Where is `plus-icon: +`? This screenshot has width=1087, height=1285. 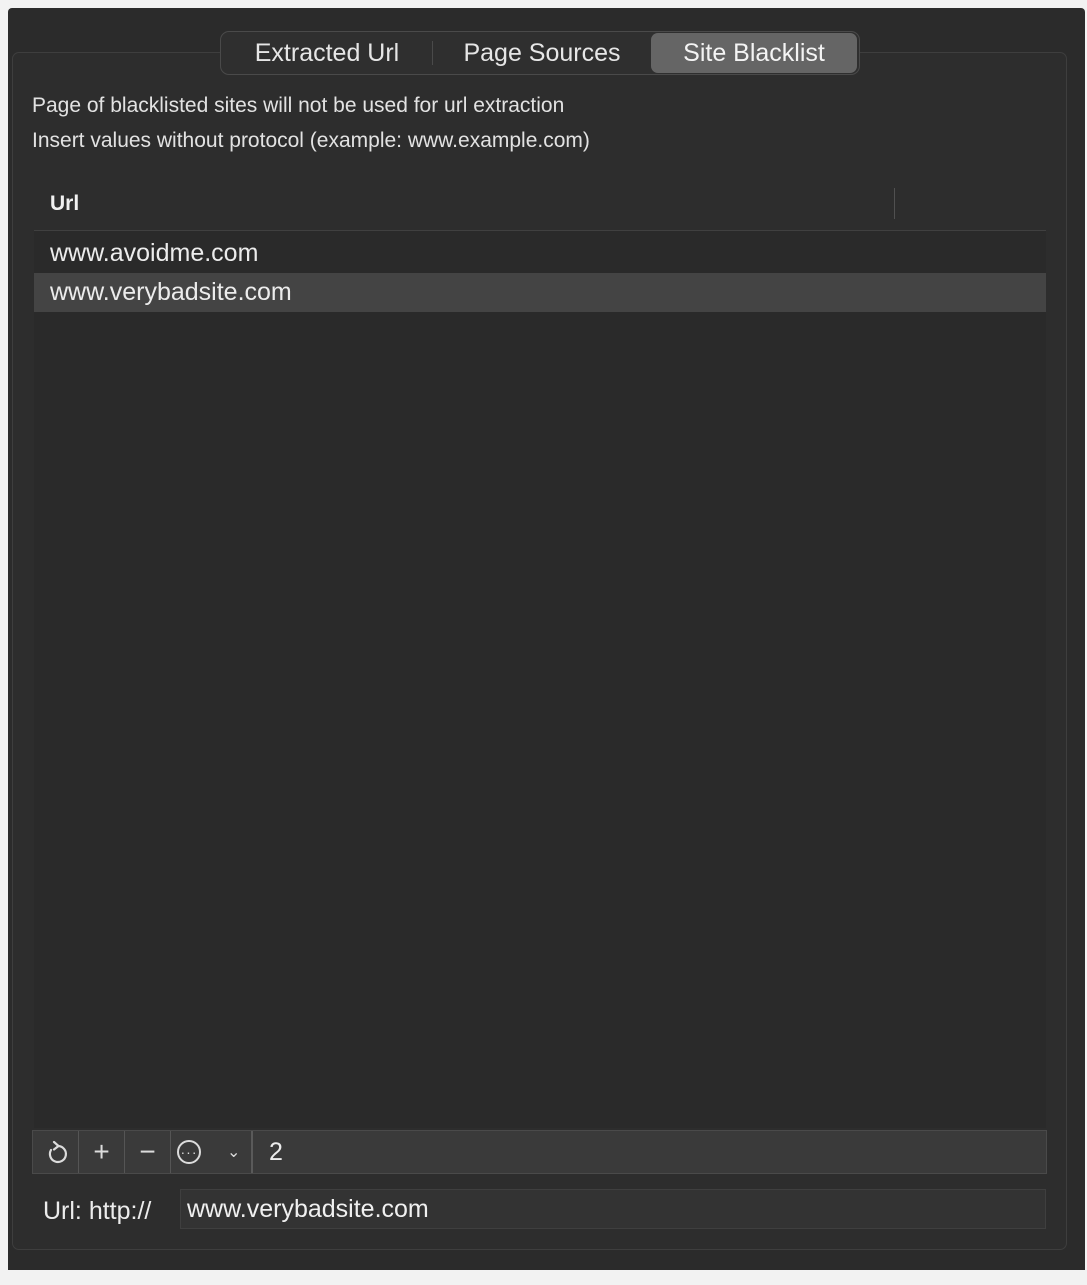
plus-icon: + is located at coordinates (101, 1151).